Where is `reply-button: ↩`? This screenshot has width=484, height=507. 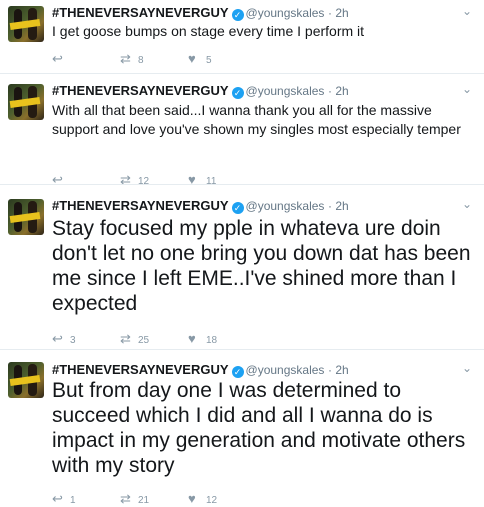 reply-button: ↩ is located at coordinates (61, 59).